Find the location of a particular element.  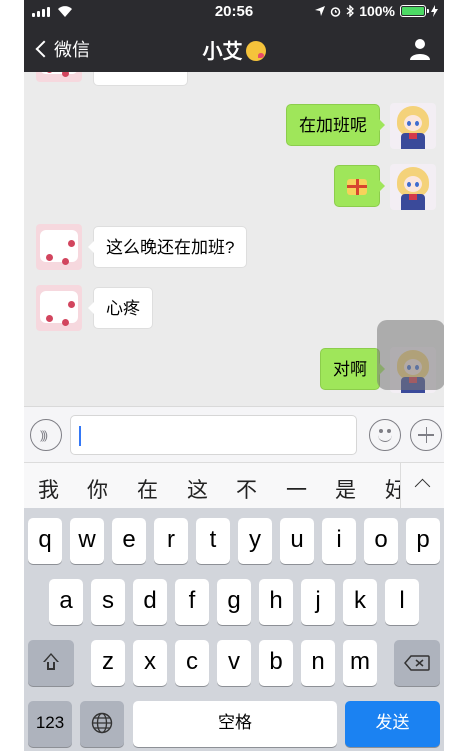

candidate-word: 你 is located at coordinates (97, 489).